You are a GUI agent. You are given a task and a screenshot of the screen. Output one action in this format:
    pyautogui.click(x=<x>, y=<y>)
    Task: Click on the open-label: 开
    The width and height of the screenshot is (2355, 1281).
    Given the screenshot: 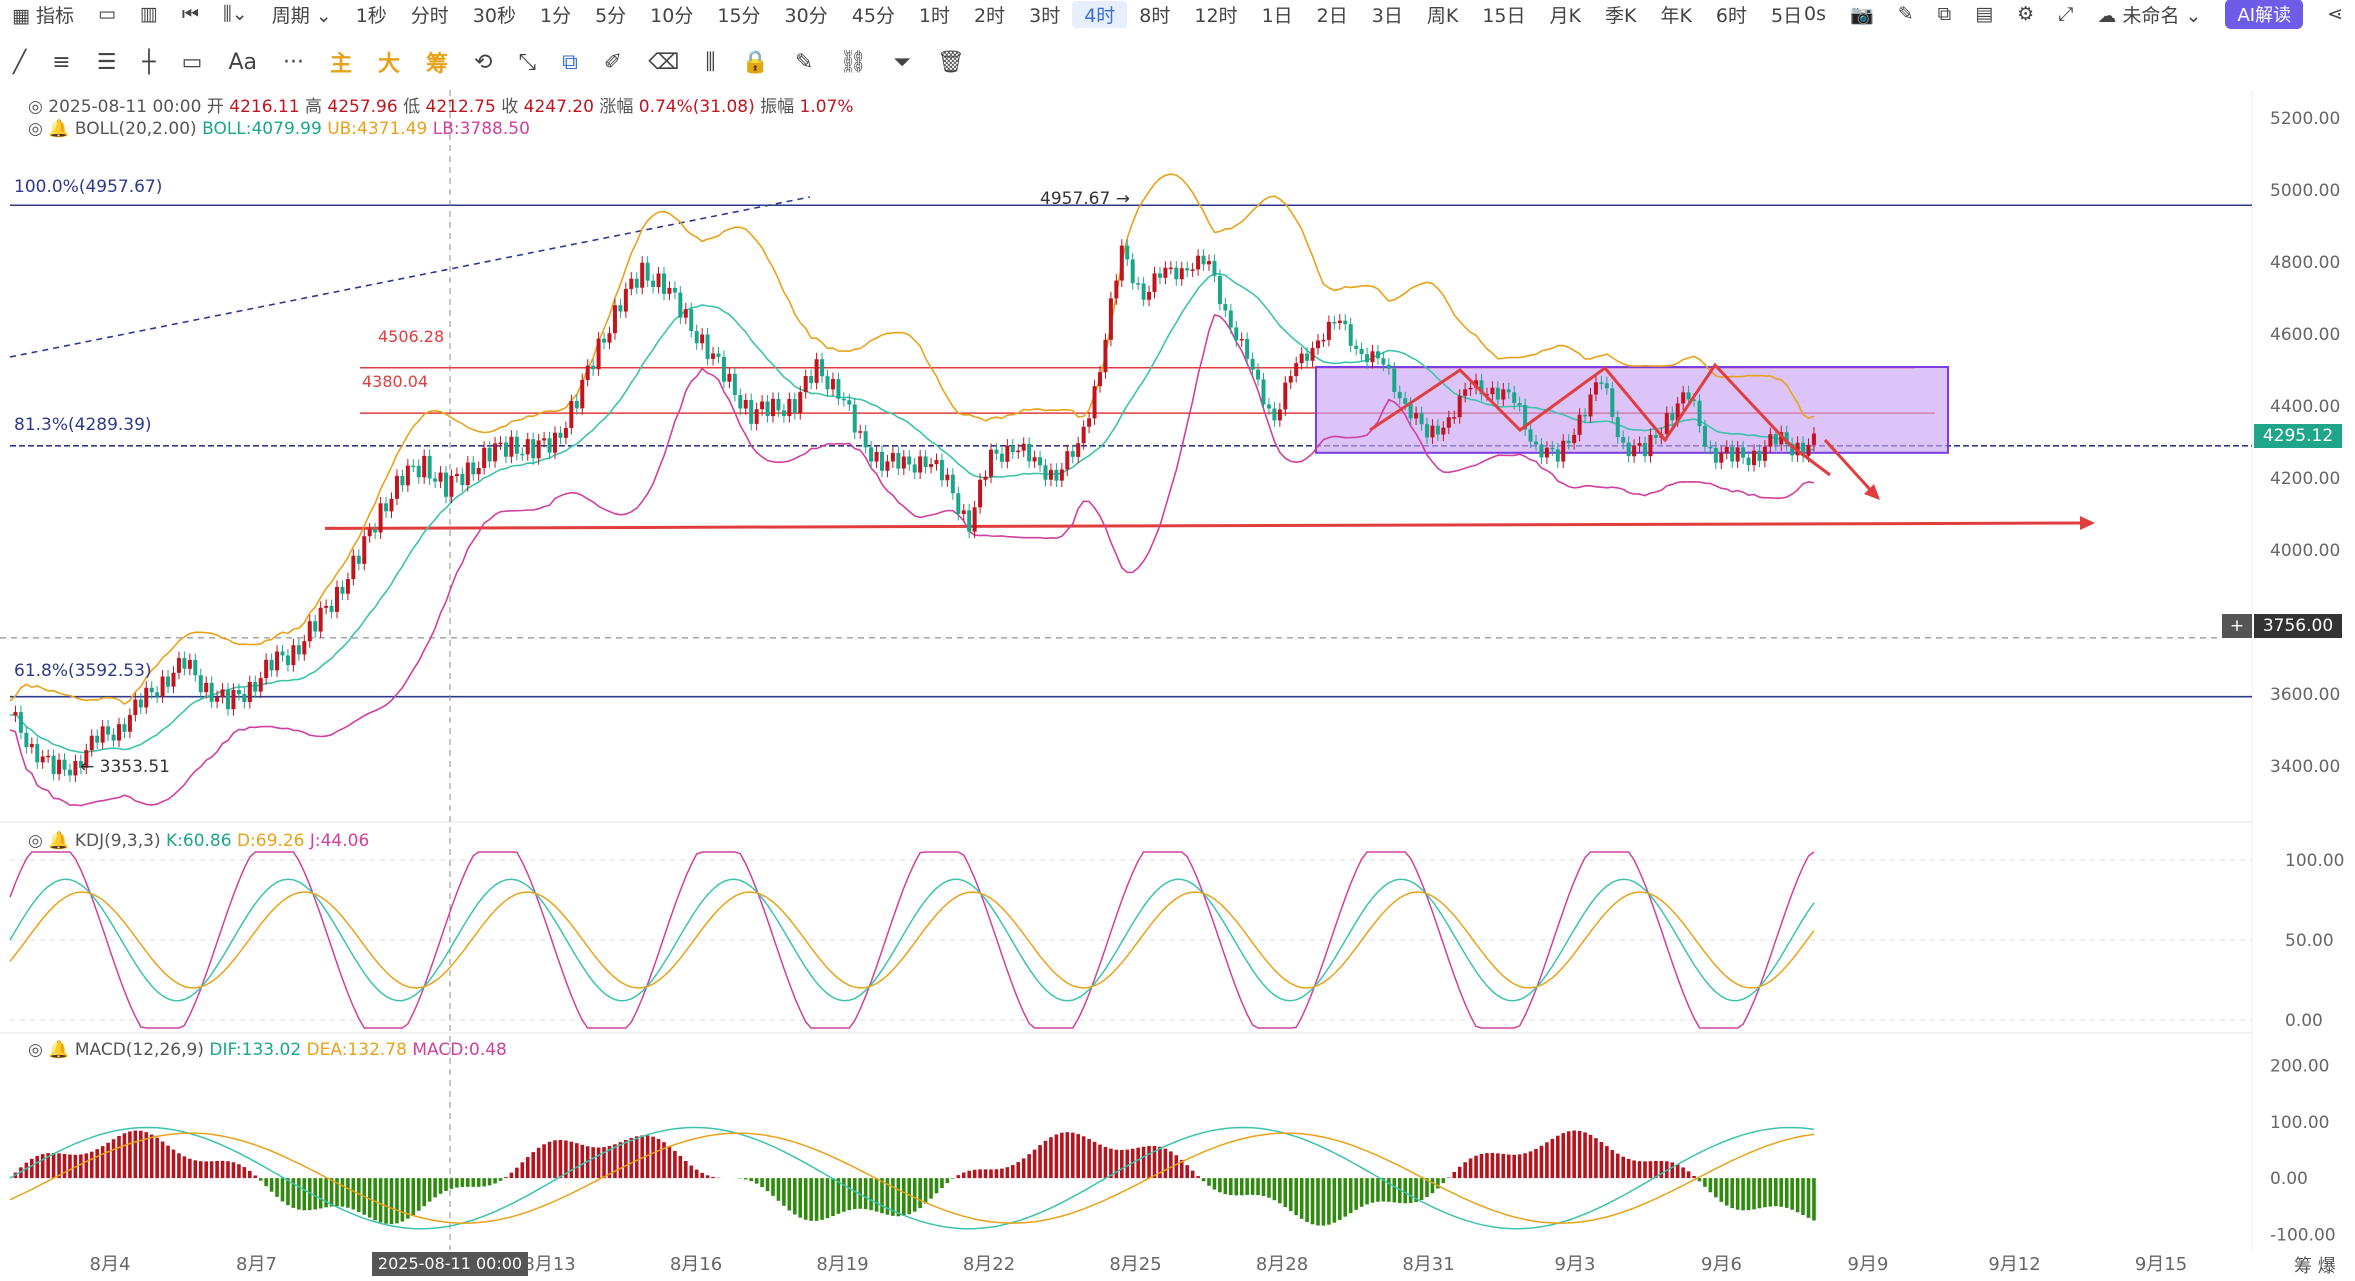 What is the action you would take?
    pyautogui.click(x=215, y=107)
    